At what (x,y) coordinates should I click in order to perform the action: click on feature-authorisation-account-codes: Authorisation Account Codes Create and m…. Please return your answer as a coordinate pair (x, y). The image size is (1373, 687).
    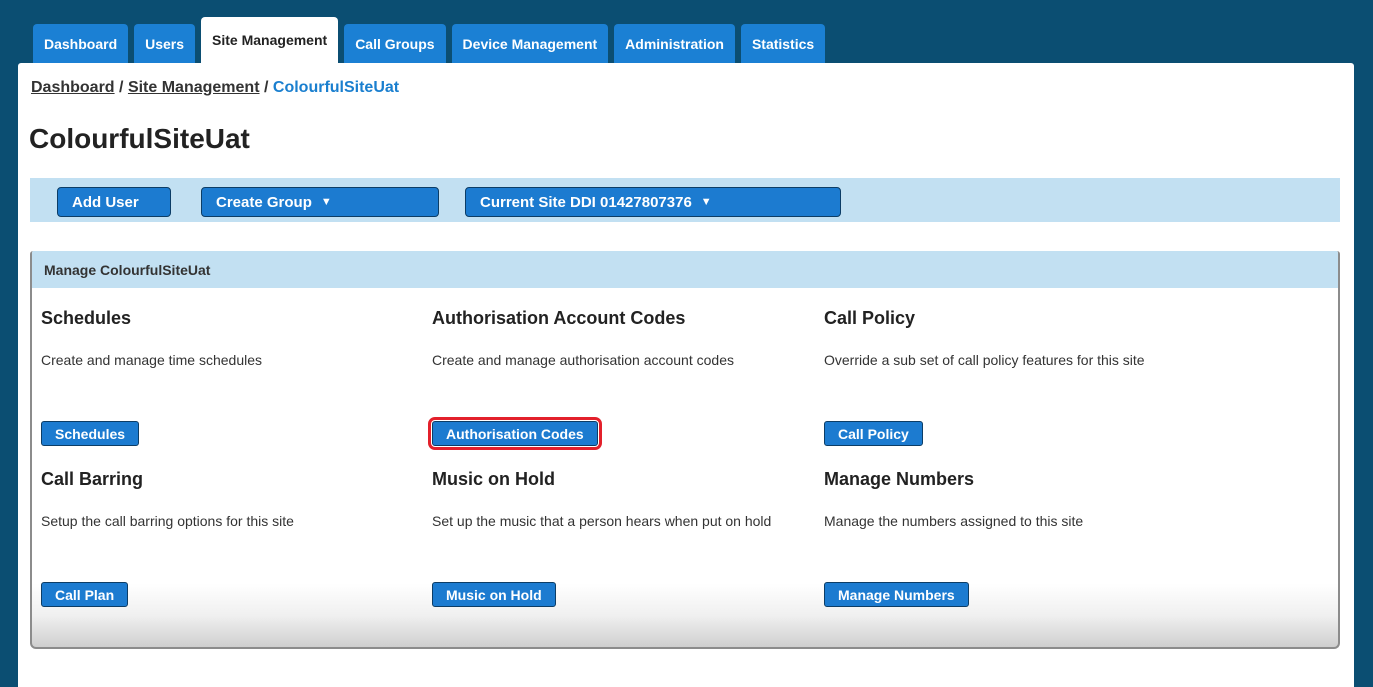
    Looking at the image, I should click on (620, 379).